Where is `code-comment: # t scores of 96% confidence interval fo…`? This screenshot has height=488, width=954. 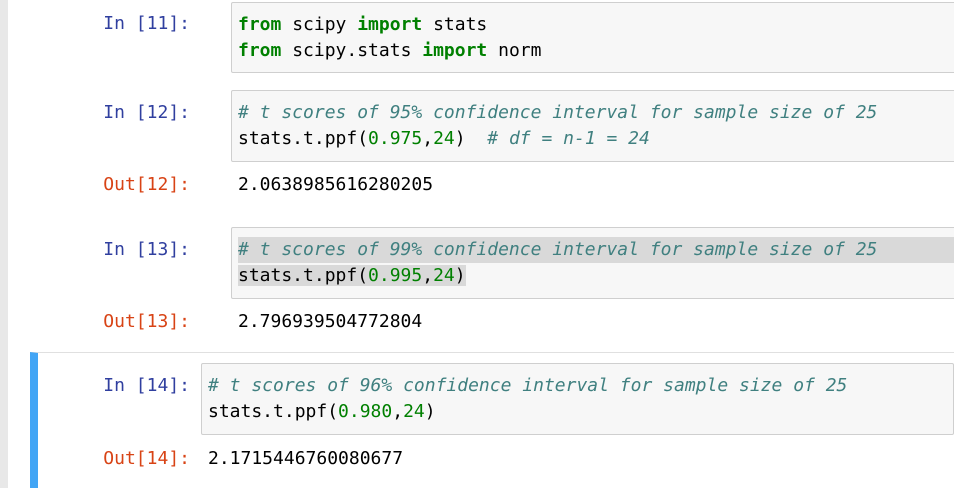 code-comment: # t scores of 96% confidence interval fo… is located at coordinates (528, 385).